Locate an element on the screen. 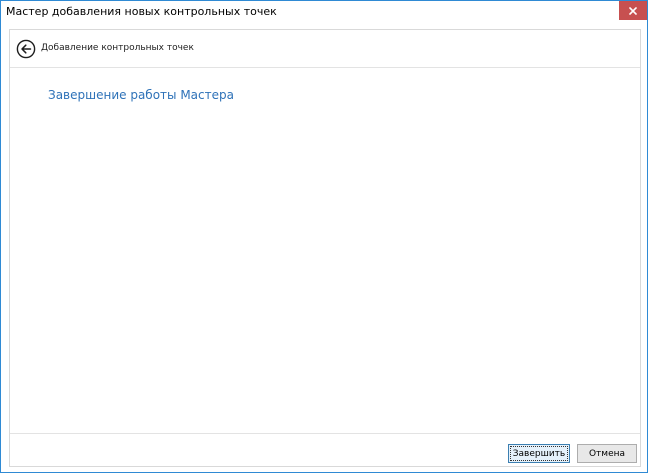 The height and width of the screenshot is (473, 648). close-button is located at coordinates (633, 10).